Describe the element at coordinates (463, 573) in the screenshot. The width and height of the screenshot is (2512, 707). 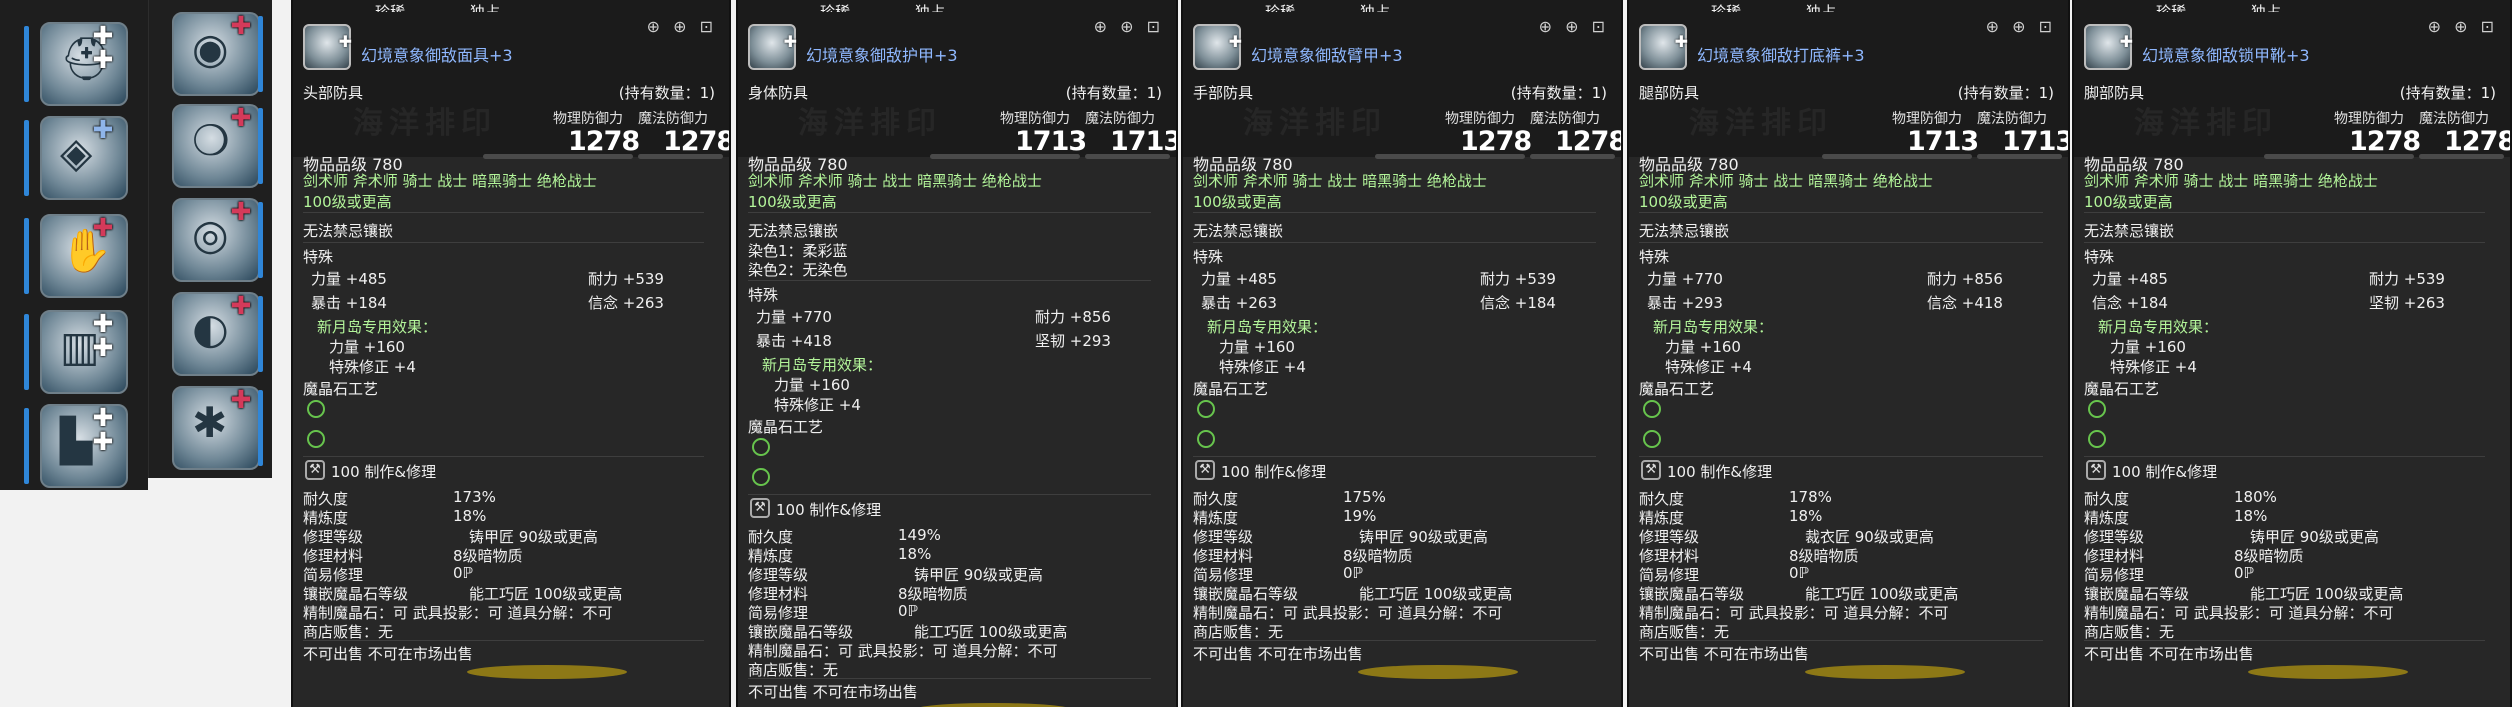
I see `easy-repair-value: 0ℙ` at that location.